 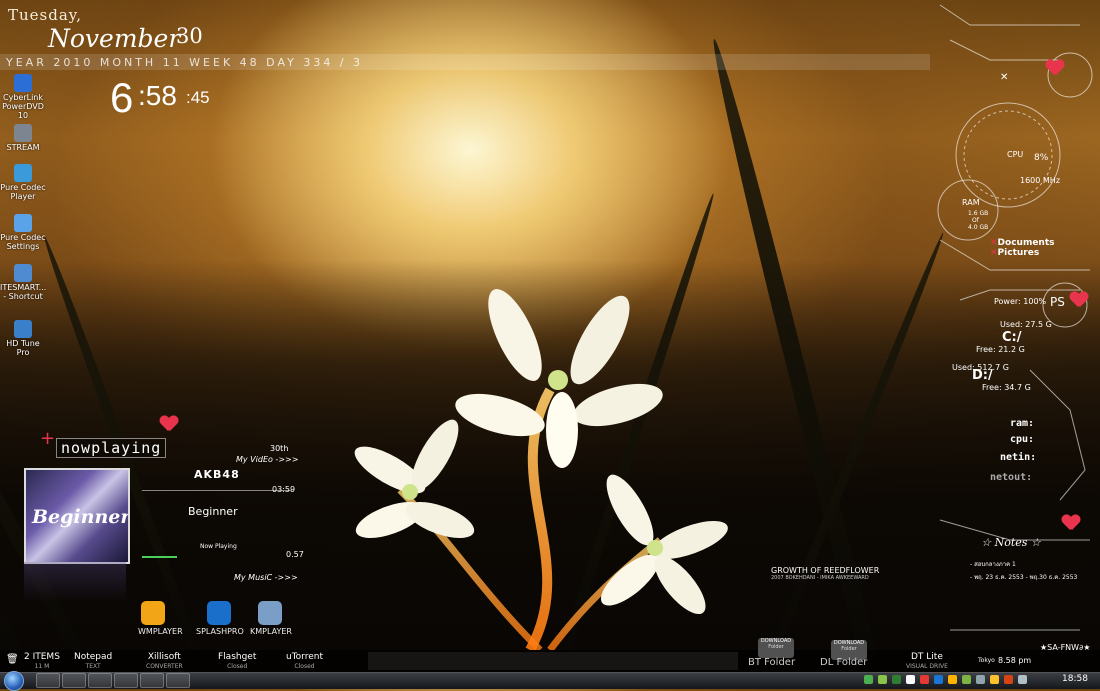 What do you see at coordinates (157, 95) in the screenshot?
I see `clock-minute: :58` at bounding box center [157, 95].